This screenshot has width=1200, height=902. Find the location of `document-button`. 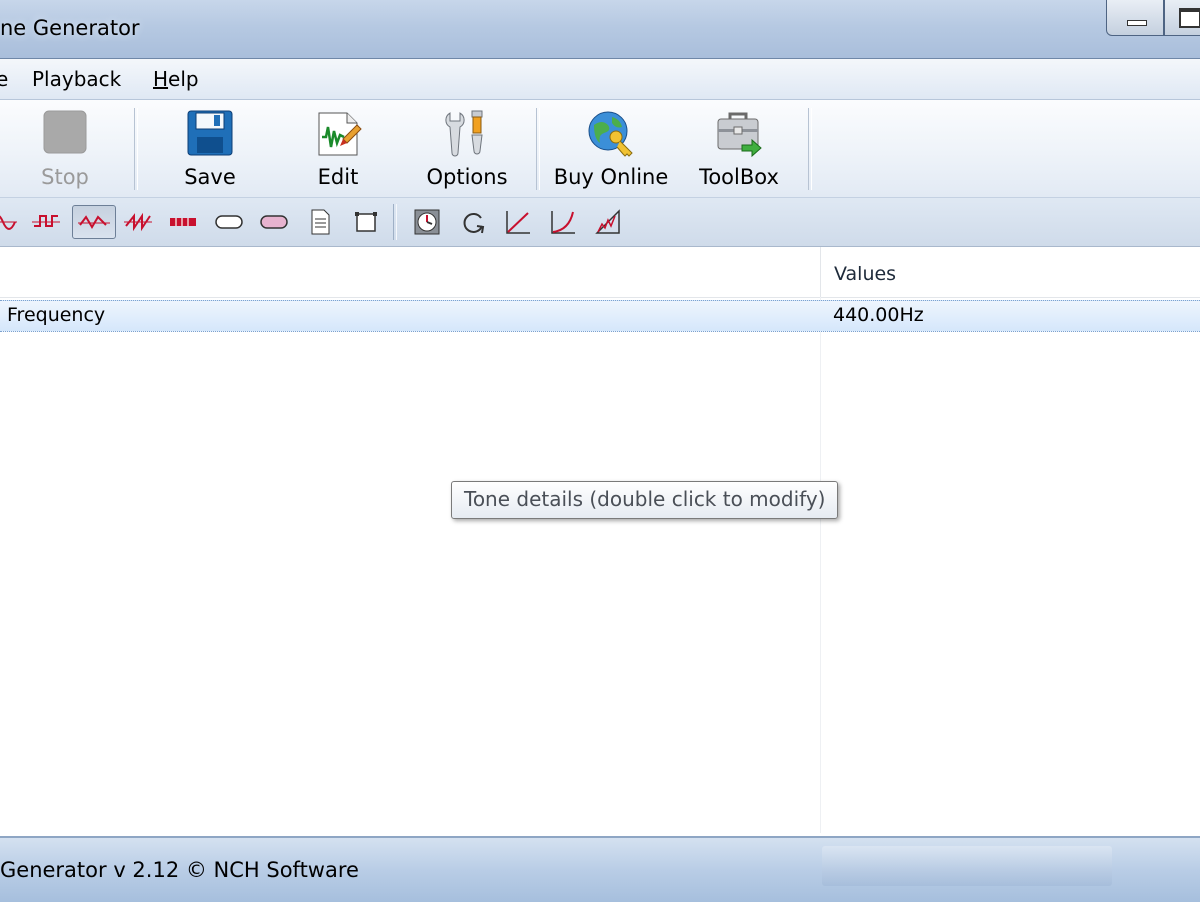

document-button is located at coordinates (320, 222).